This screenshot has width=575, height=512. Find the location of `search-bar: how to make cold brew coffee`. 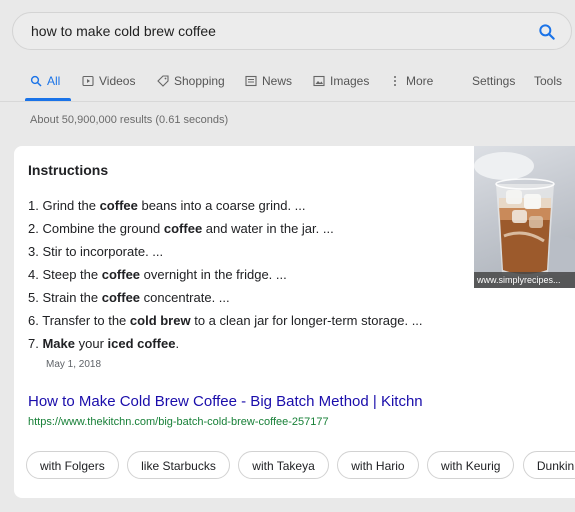

search-bar: how to make cold brew coffee is located at coordinates (292, 31).